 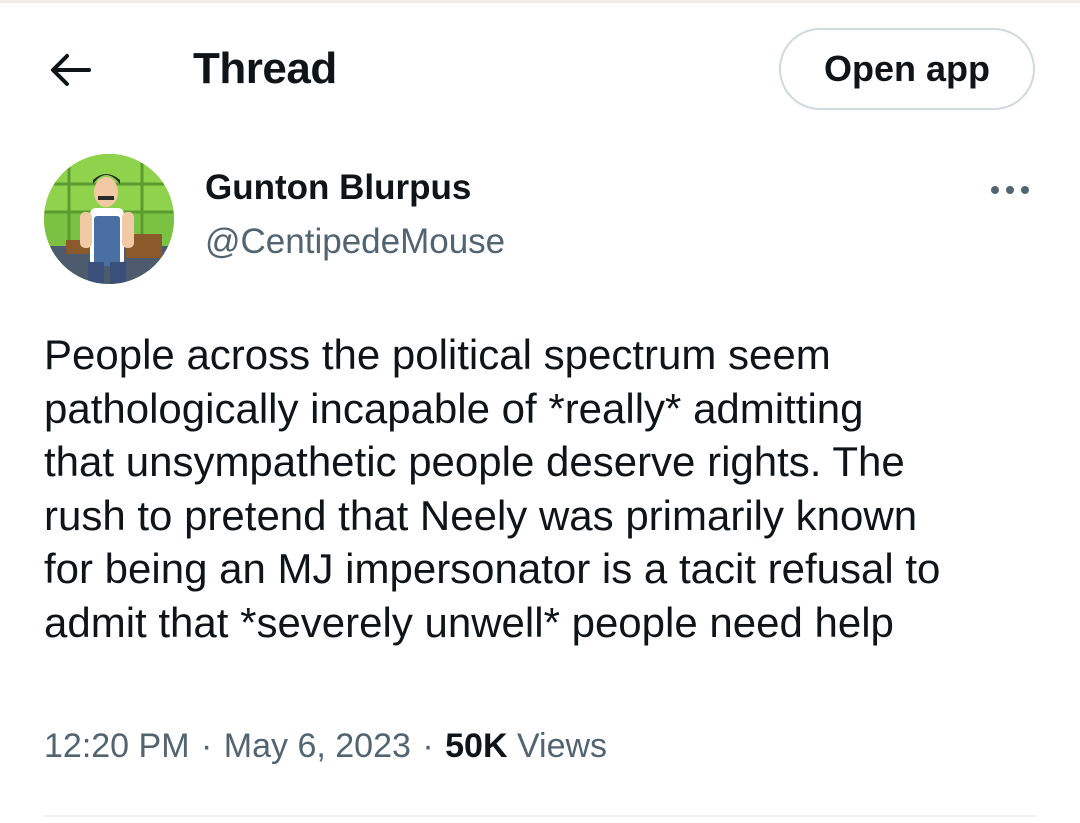 I want to click on views-count: 50K, so click(x=476, y=746).